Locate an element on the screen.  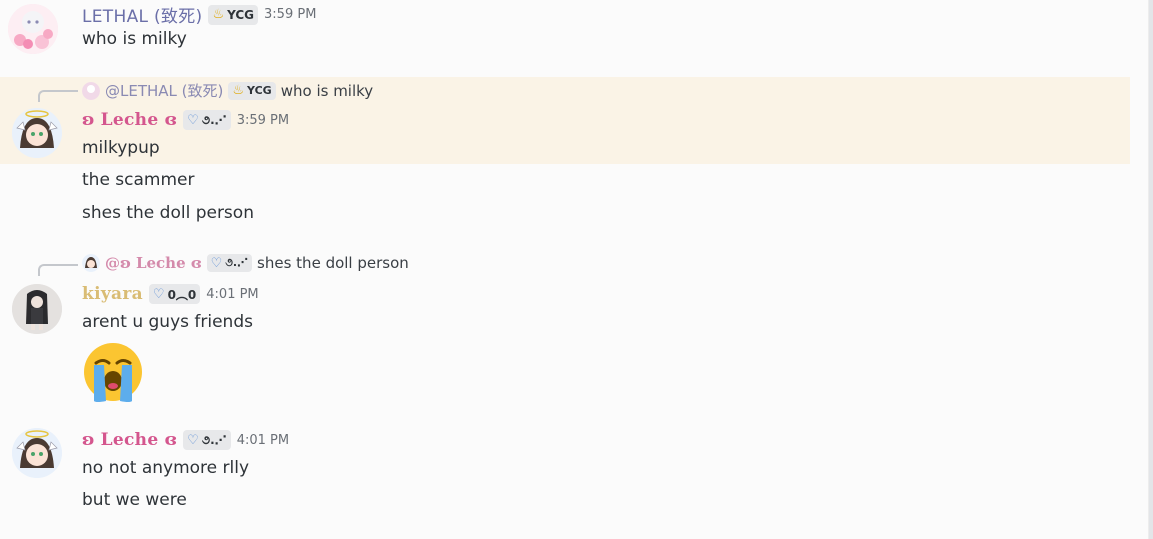
server-tag: ♡ 0︵0 is located at coordinates (174, 294).